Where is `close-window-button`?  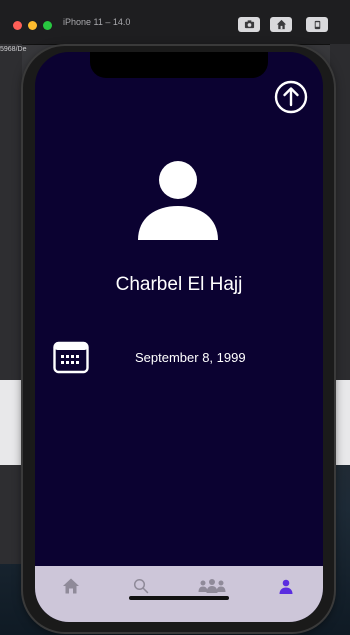
close-window-button is located at coordinates (17, 25).